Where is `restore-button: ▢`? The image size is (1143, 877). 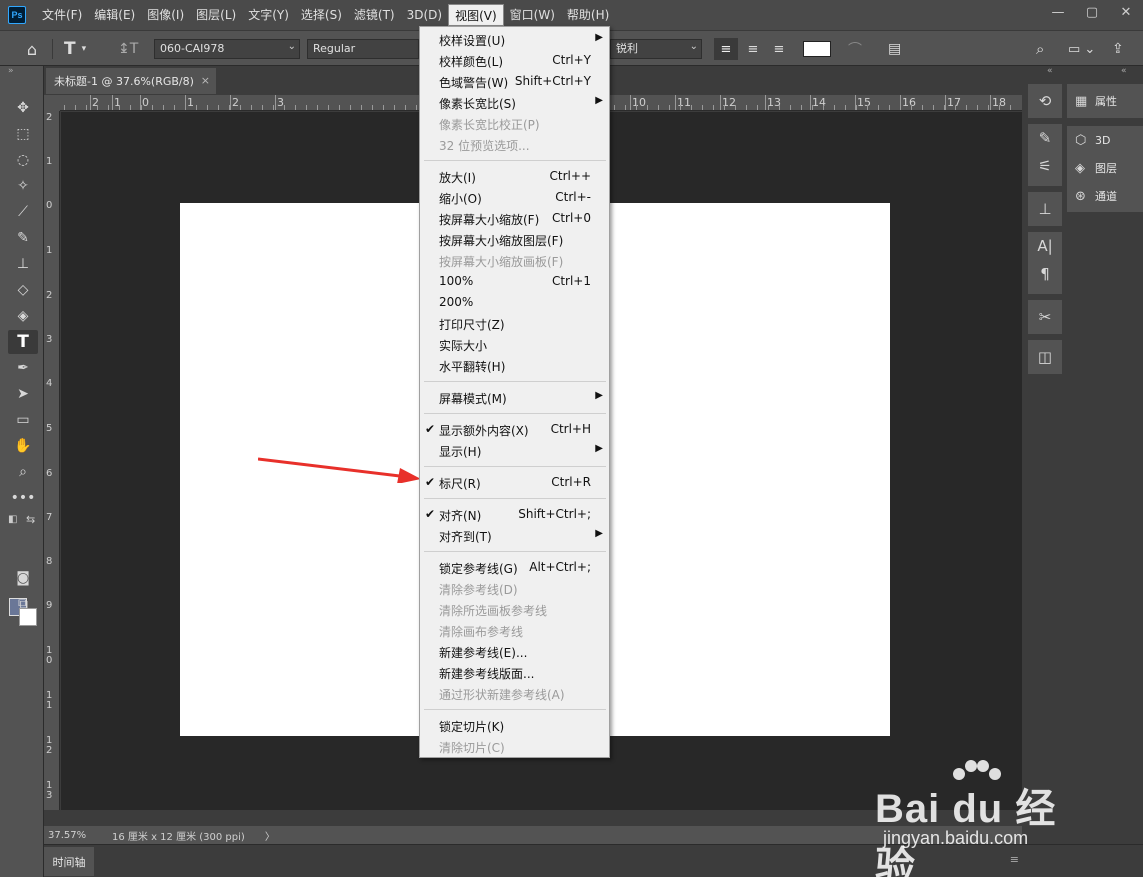 restore-button: ▢ is located at coordinates (1092, 12).